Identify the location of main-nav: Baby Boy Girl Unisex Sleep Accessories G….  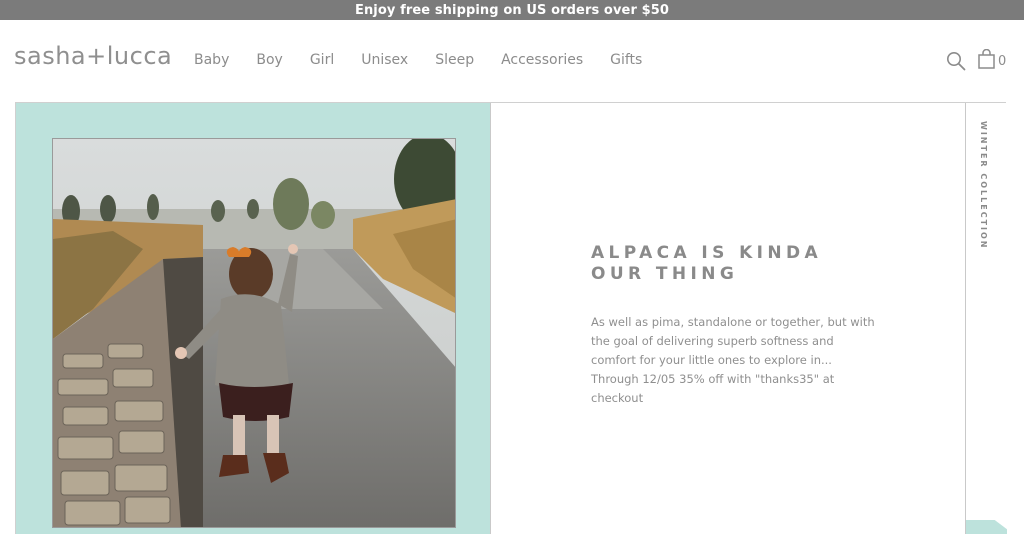
(431, 60).